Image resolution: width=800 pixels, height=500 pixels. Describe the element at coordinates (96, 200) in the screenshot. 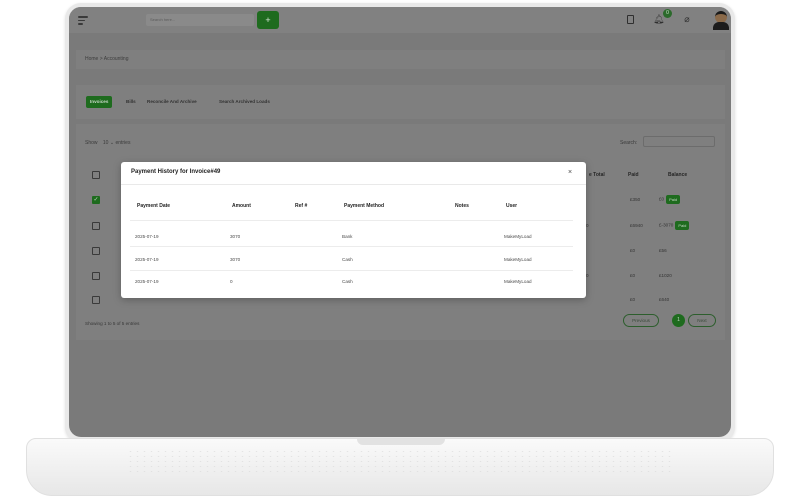

I see `row-checkbox: ✓` at that location.